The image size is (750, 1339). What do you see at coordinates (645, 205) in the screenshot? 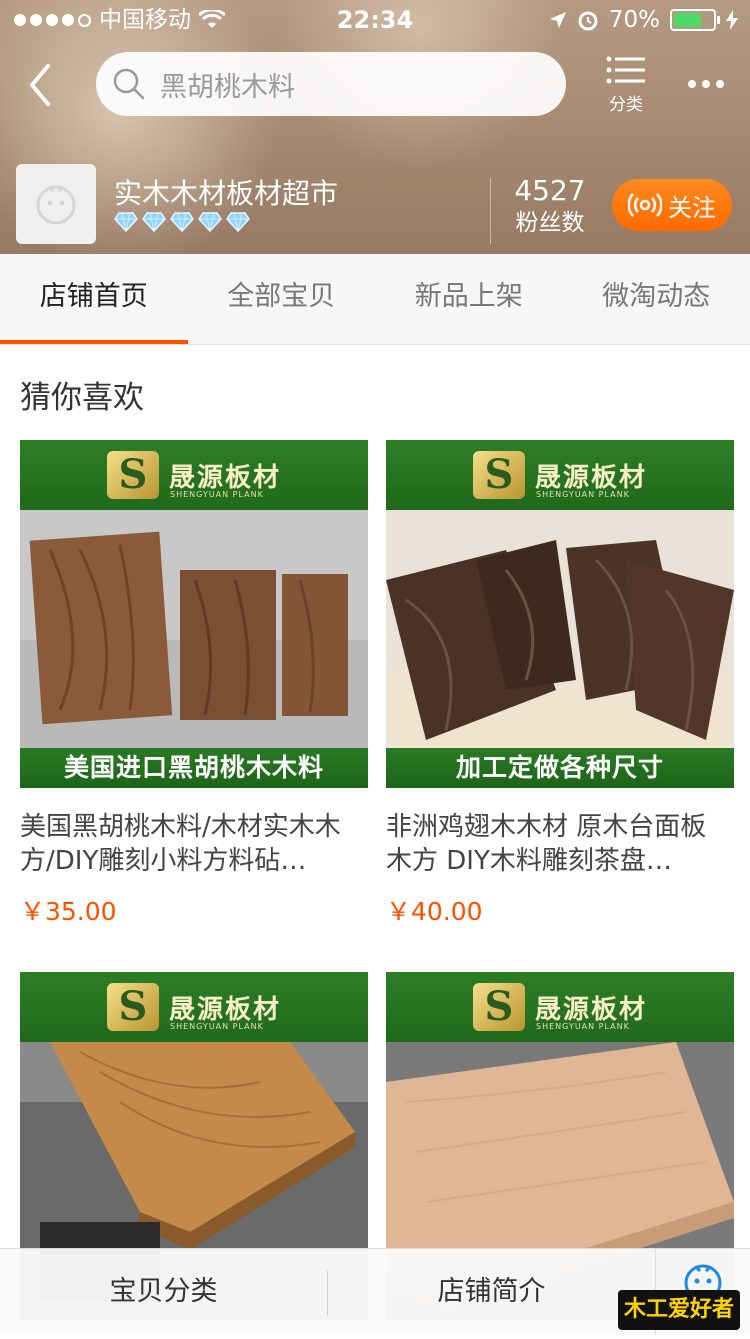
I see `broadcast-icon` at bounding box center [645, 205].